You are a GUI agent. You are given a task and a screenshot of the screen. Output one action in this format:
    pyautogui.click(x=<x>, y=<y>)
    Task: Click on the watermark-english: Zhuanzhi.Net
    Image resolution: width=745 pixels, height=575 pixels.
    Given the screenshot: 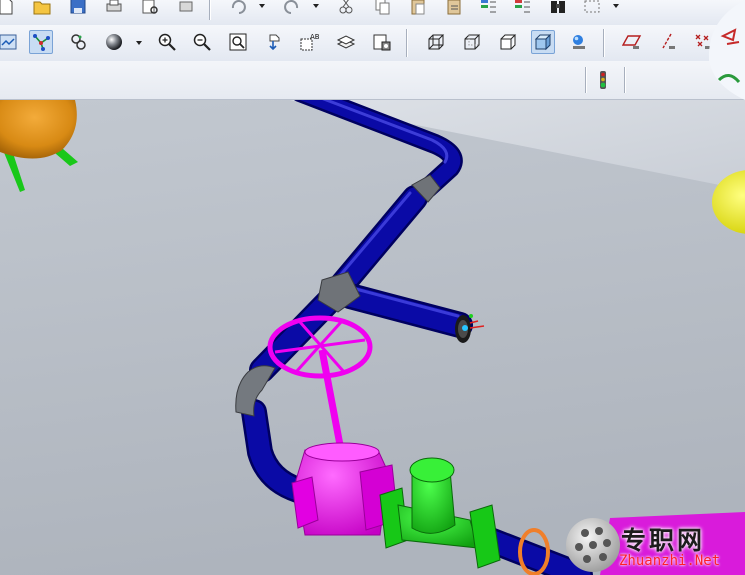 What is the action you would take?
    pyautogui.click(x=670, y=561)
    